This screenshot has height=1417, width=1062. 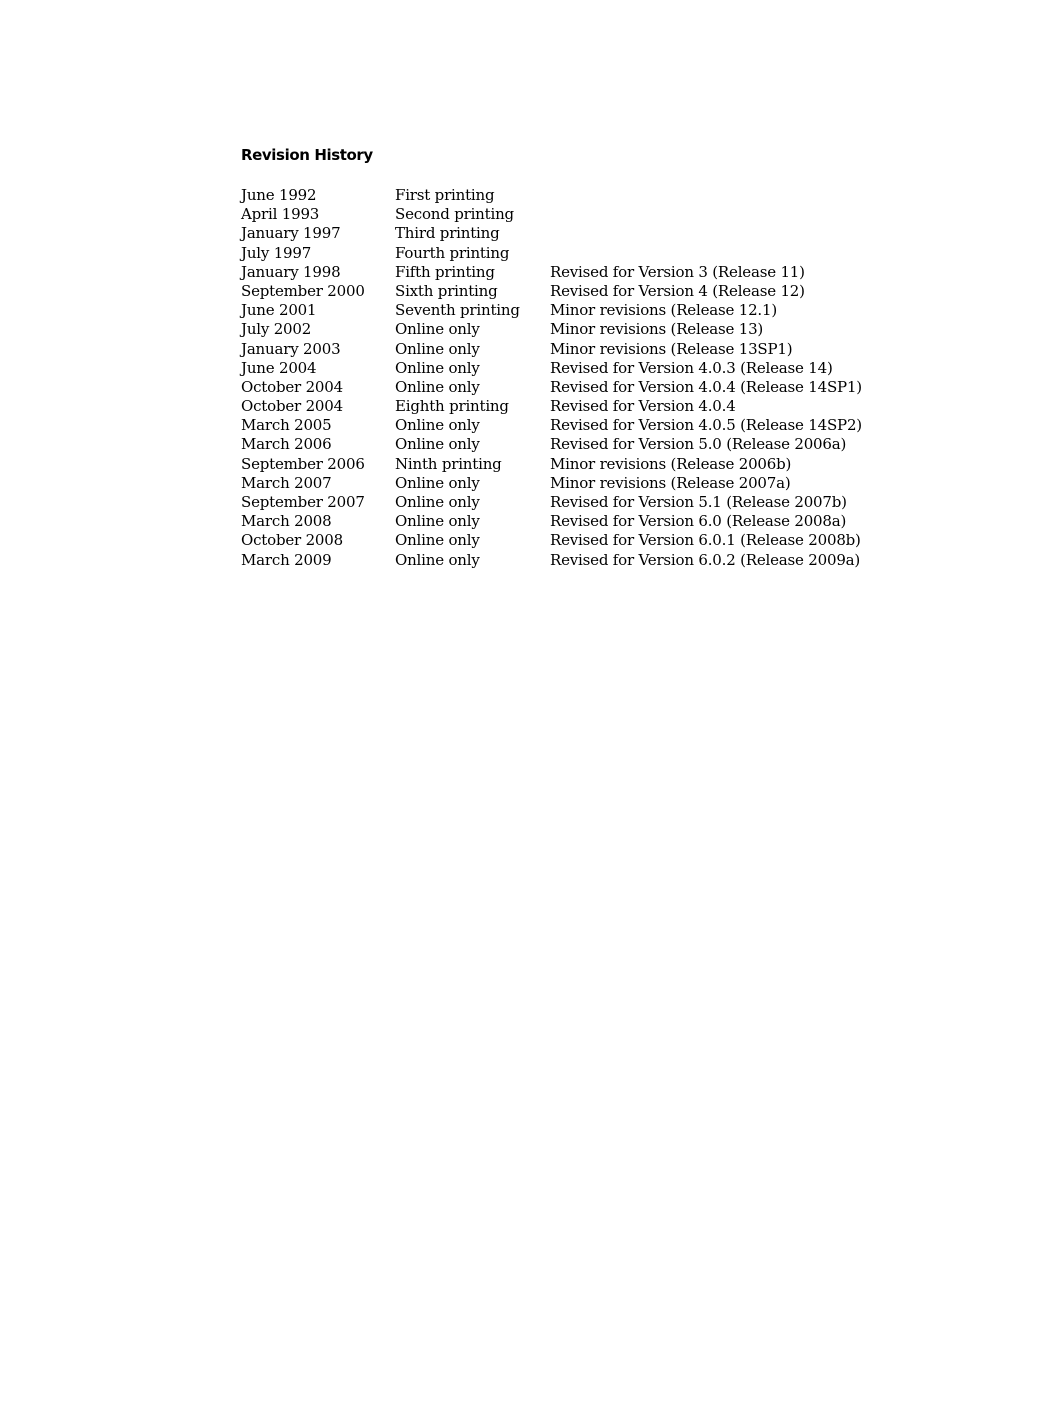 What do you see at coordinates (561, 195) in the screenshot?
I see `revision-row: June 1992 First printing` at bounding box center [561, 195].